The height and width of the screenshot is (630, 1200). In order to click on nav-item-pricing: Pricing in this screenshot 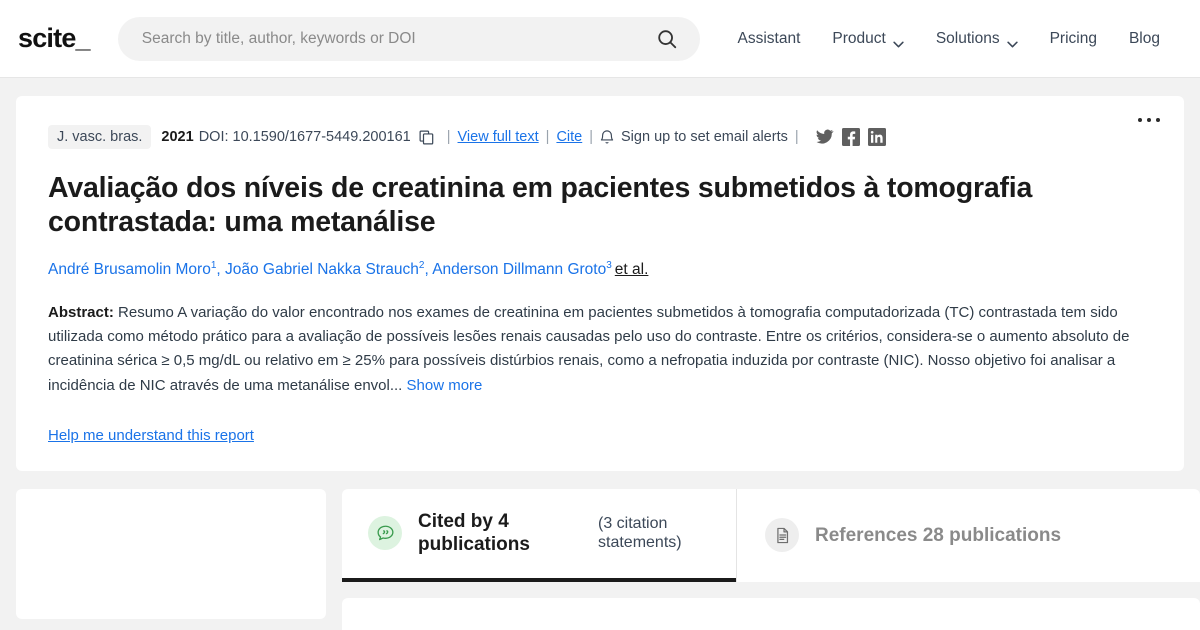, I will do `click(1073, 39)`.